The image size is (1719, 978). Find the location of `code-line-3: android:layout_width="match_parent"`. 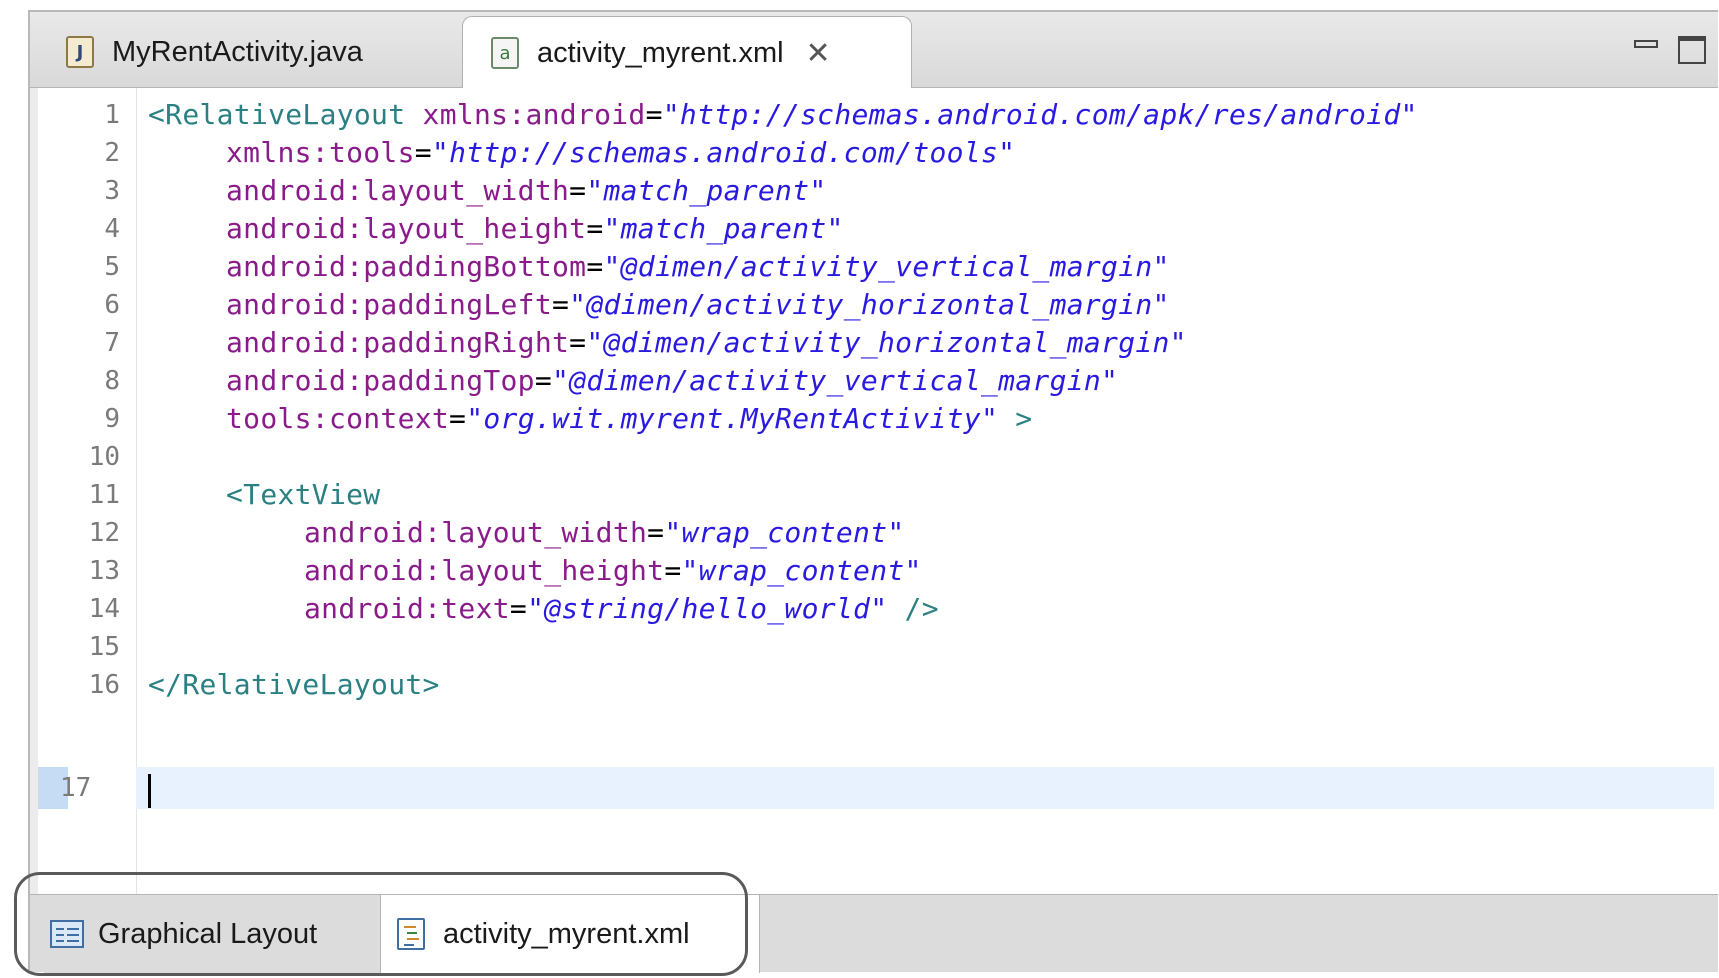

code-line-3: android:layout_width="match_parent" is located at coordinates (526, 190).